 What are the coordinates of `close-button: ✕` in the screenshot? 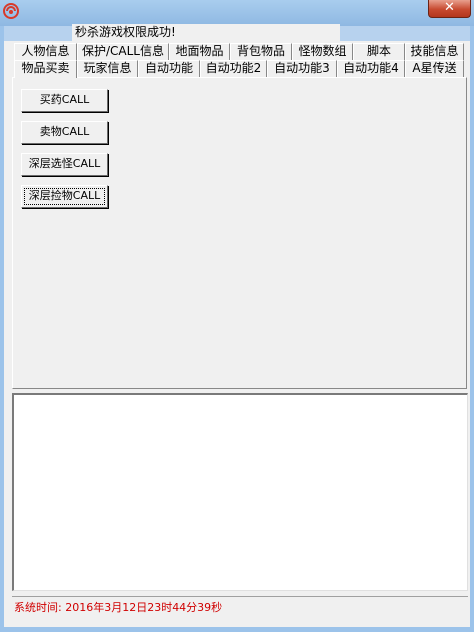 It's located at (449, 9).